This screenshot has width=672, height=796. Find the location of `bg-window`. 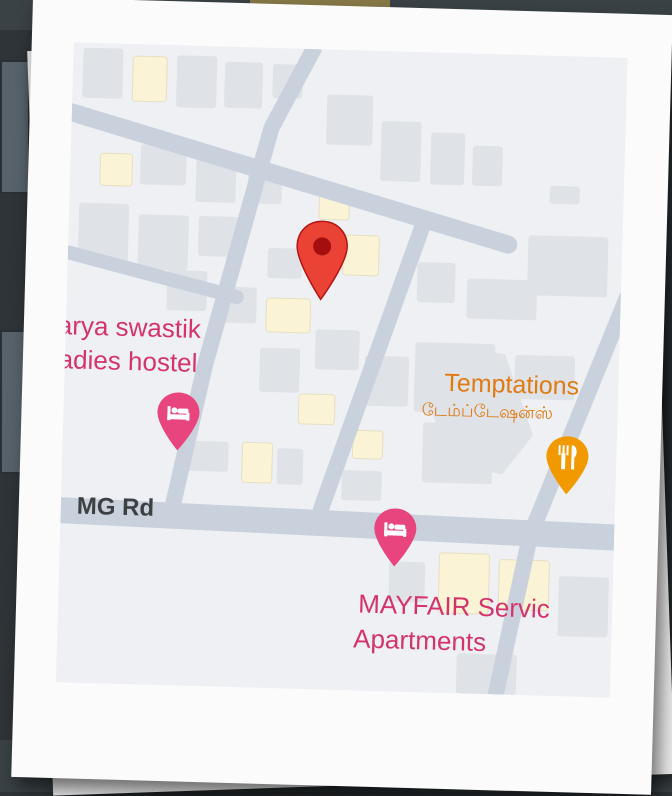

bg-window is located at coordinates (15, 127).